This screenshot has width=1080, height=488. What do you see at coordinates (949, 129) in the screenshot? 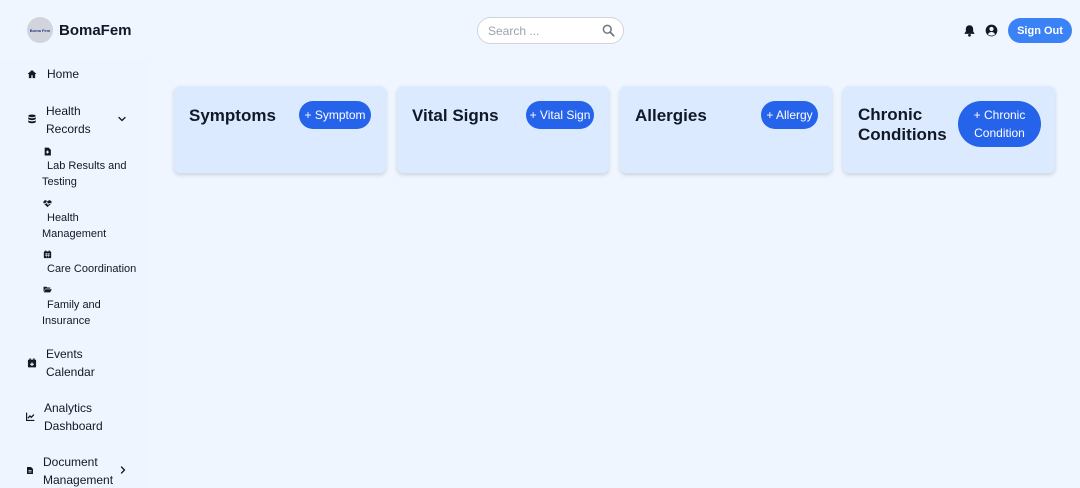
I see `card-chronic-conditions: Chronic Conditions + Chronic Condition` at bounding box center [949, 129].